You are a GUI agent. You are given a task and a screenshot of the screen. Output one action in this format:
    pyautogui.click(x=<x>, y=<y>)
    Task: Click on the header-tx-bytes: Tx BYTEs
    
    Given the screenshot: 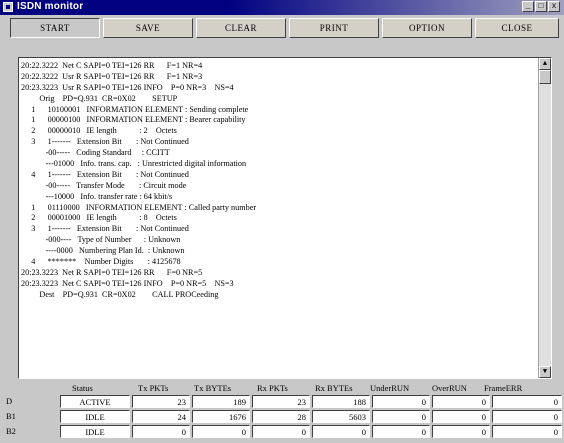 What is the action you would take?
    pyautogui.click(x=213, y=388)
    